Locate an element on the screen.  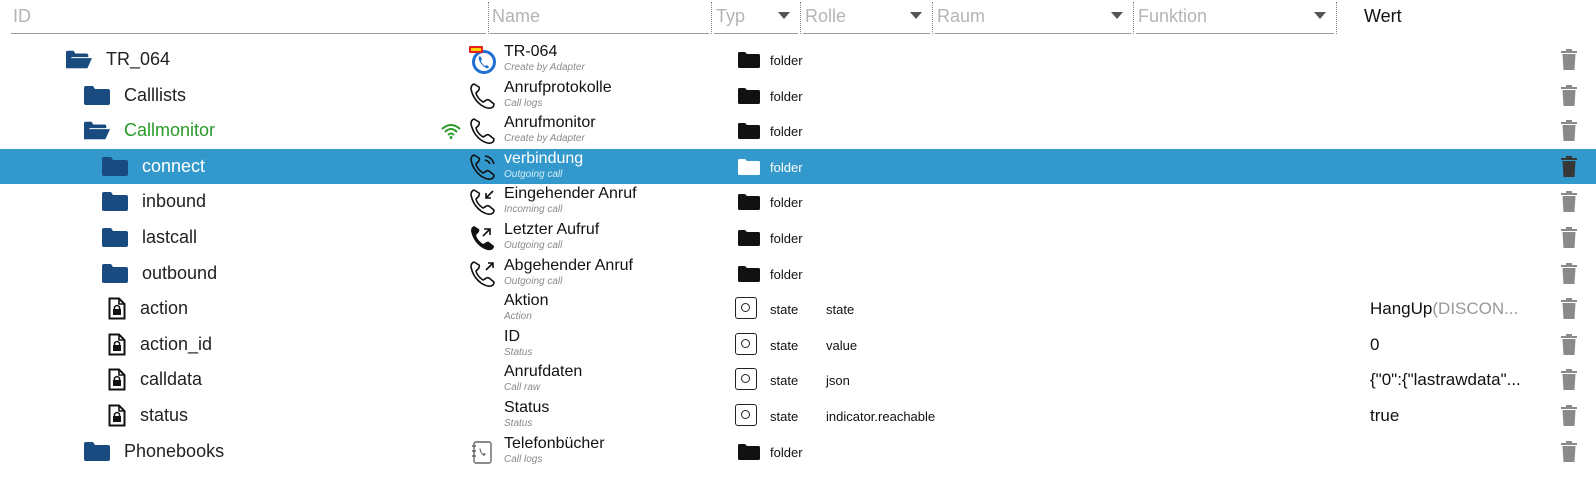
object-description: Status is located at coordinates (518, 352).